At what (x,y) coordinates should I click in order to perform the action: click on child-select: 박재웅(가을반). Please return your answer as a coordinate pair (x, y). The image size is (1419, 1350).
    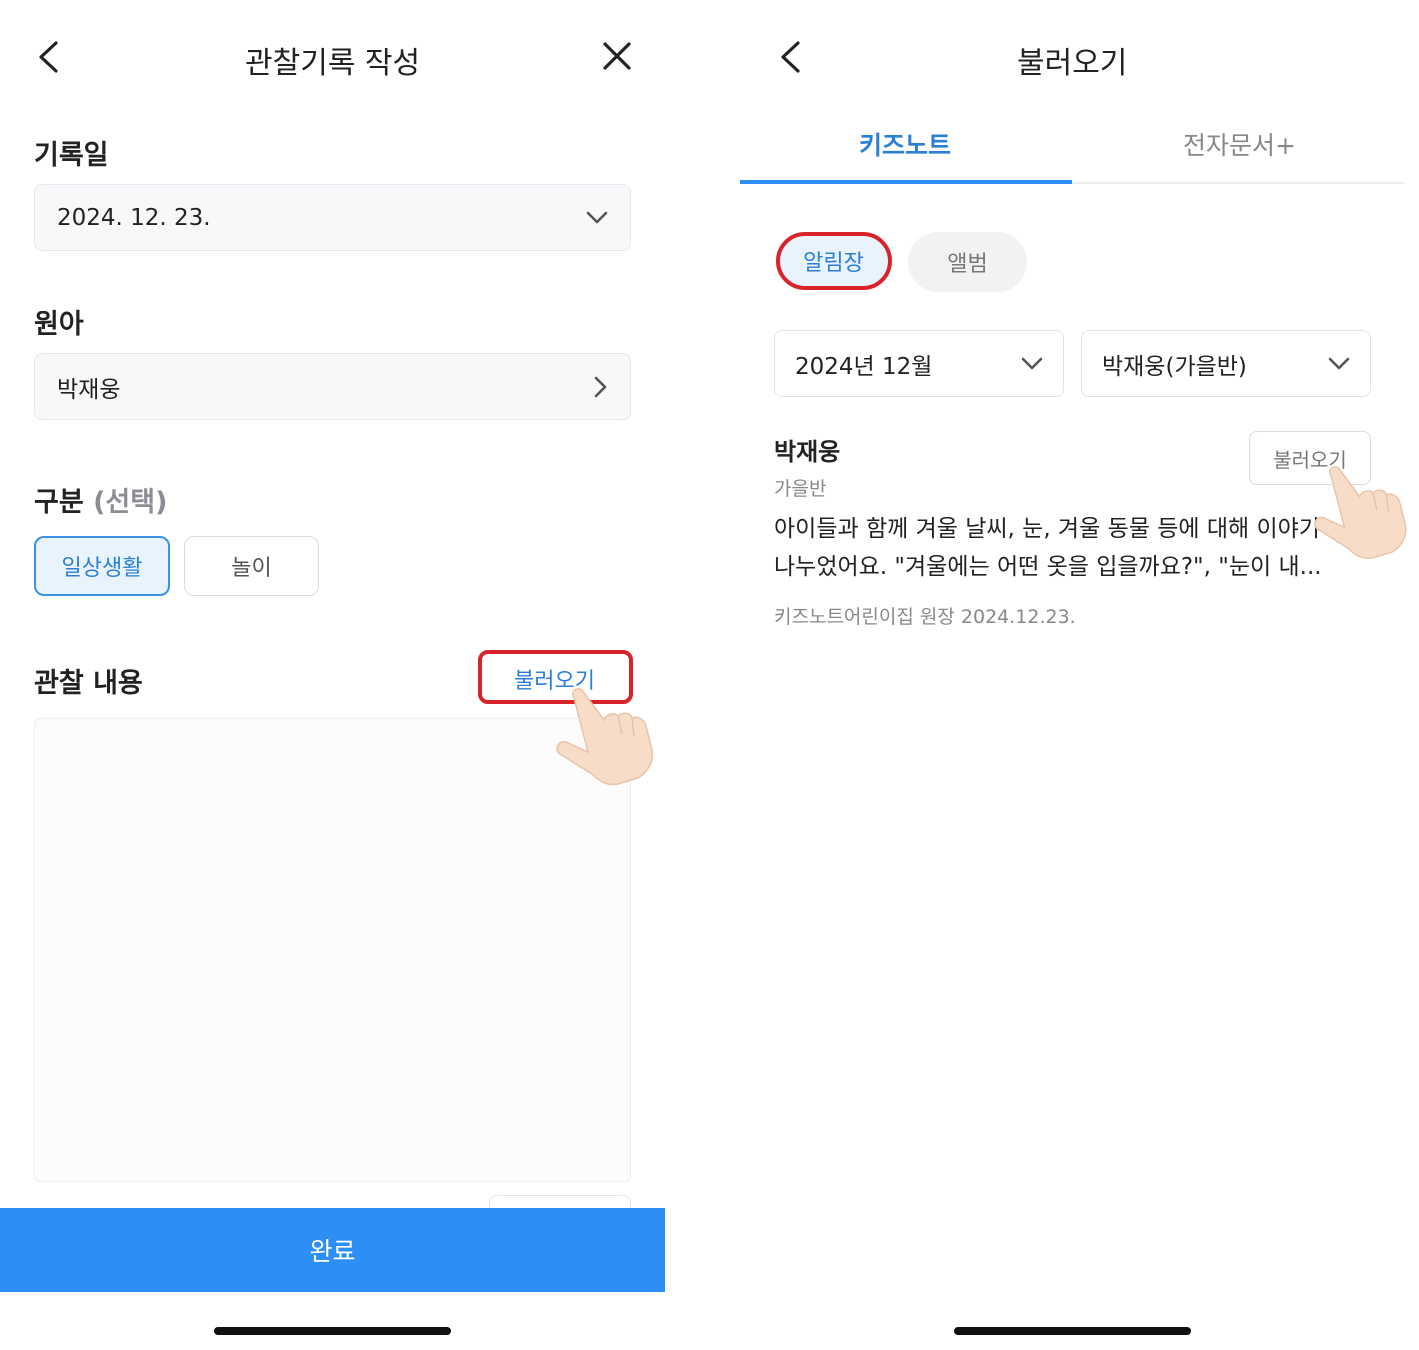
    Looking at the image, I should click on (1226, 363).